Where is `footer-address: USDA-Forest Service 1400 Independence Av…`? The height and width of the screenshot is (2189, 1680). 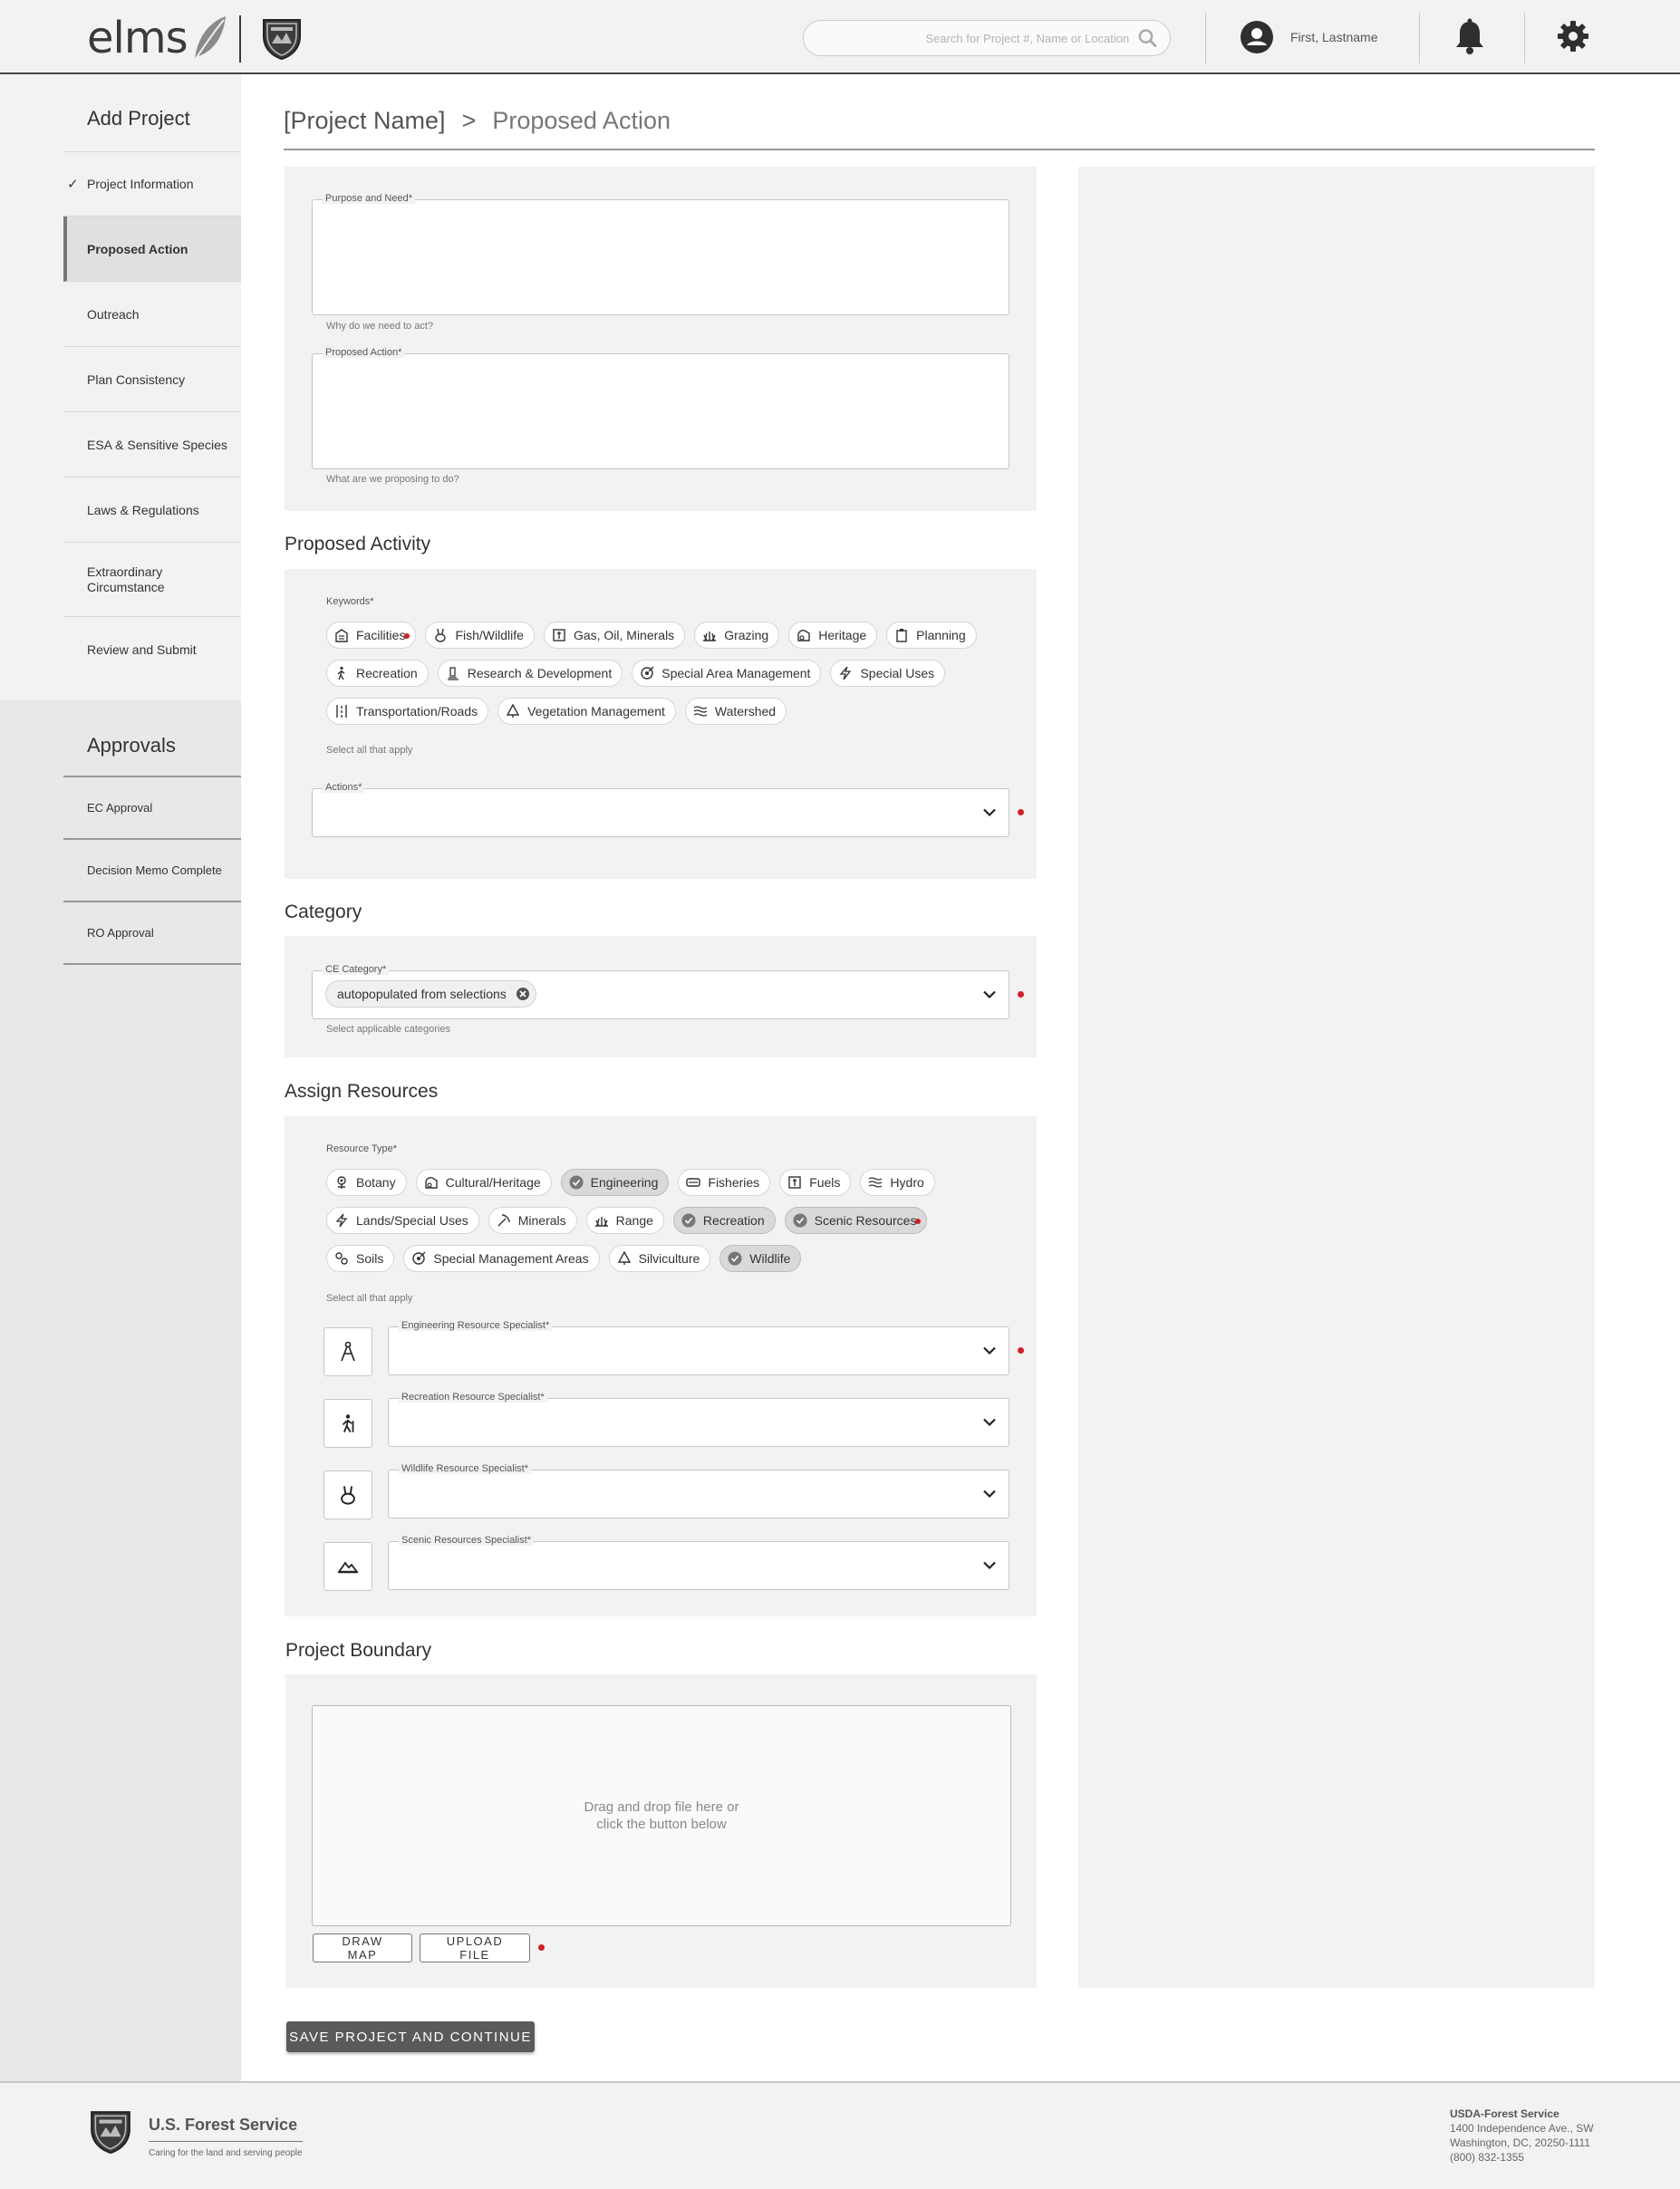 footer-address: USDA-Forest Service 1400 Independence Av… is located at coordinates (1522, 2136).